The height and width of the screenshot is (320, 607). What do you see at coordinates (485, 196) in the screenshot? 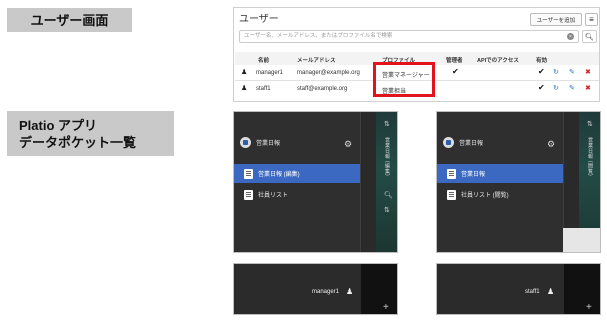
I see `drawer-item-label: 社員リスト (閲覧)` at bounding box center [485, 196].